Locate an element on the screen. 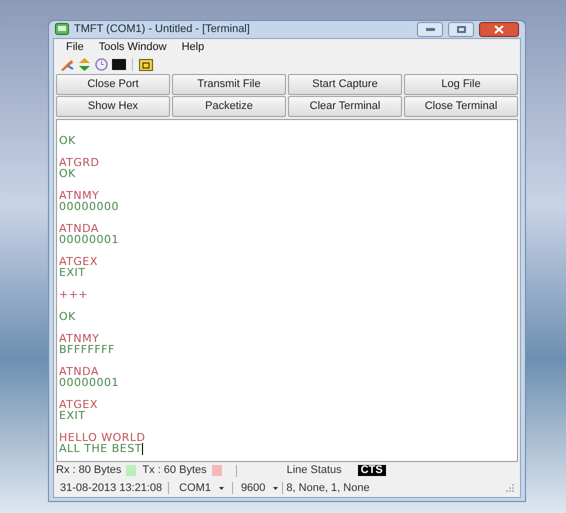  toolbar-button: Start Capture is located at coordinates (345, 84).